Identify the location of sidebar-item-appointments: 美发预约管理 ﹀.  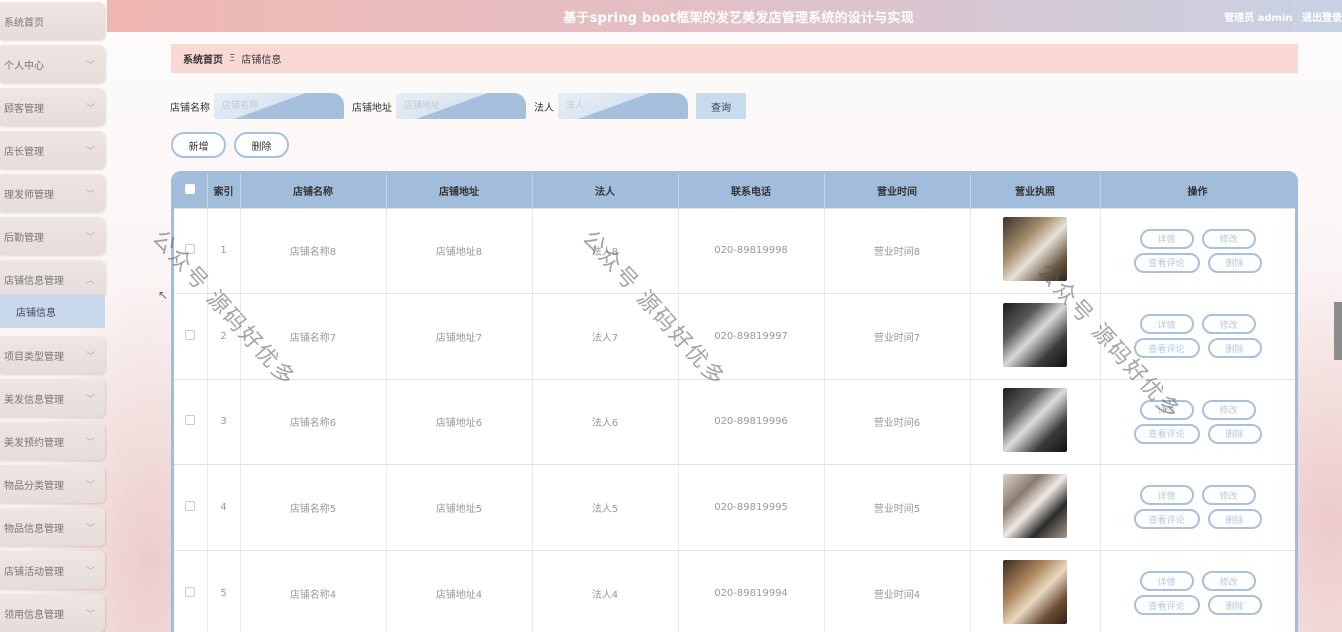
(52, 441).